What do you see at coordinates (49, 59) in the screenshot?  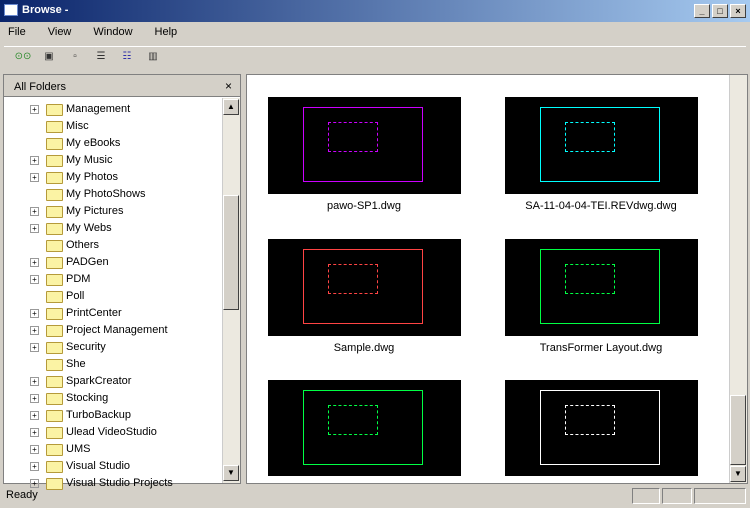 I see `large-icons-icon: ▣` at bounding box center [49, 59].